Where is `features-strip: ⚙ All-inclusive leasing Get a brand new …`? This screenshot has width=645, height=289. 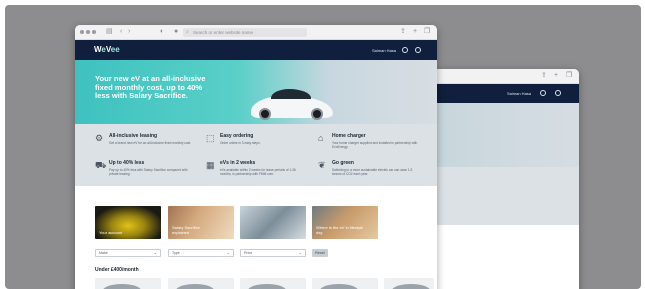
features-strip: ⚙ All-inclusive leasing Get a brand new … is located at coordinates (256, 155).